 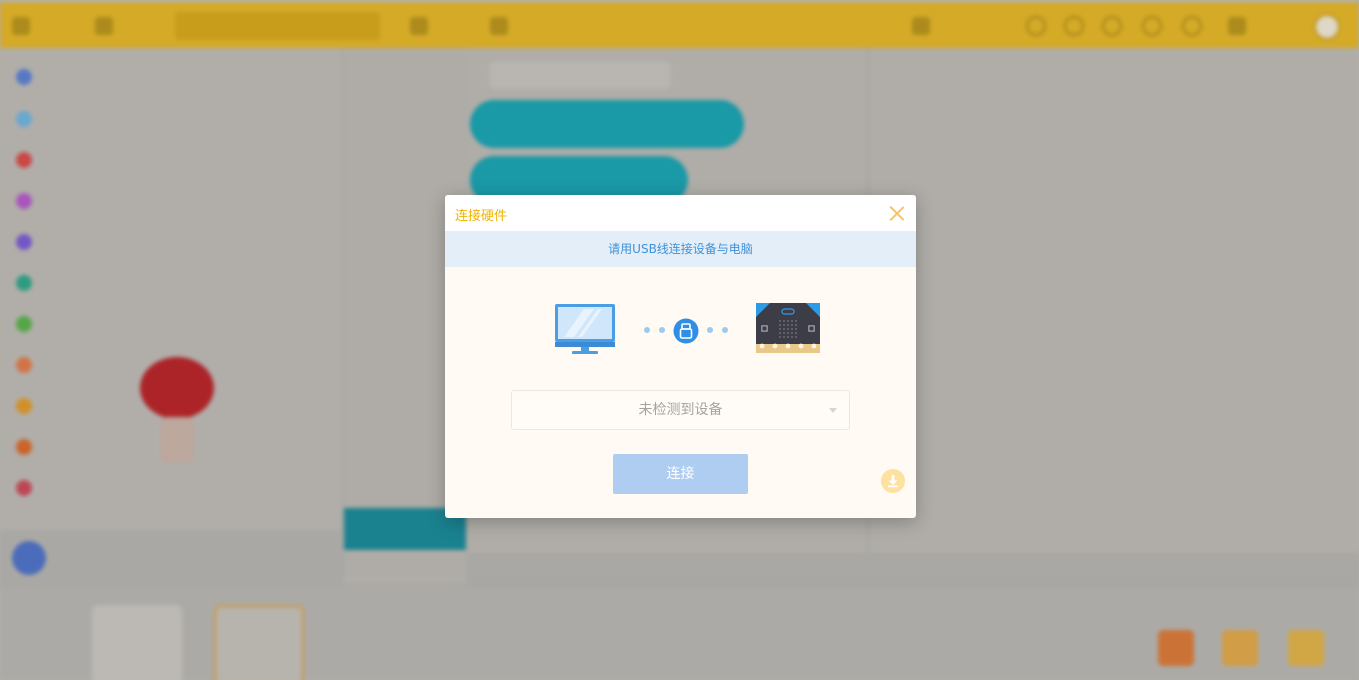 What do you see at coordinates (680, 474) in the screenshot?
I see `connect-button: 连接` at bounding box center [680, 474].